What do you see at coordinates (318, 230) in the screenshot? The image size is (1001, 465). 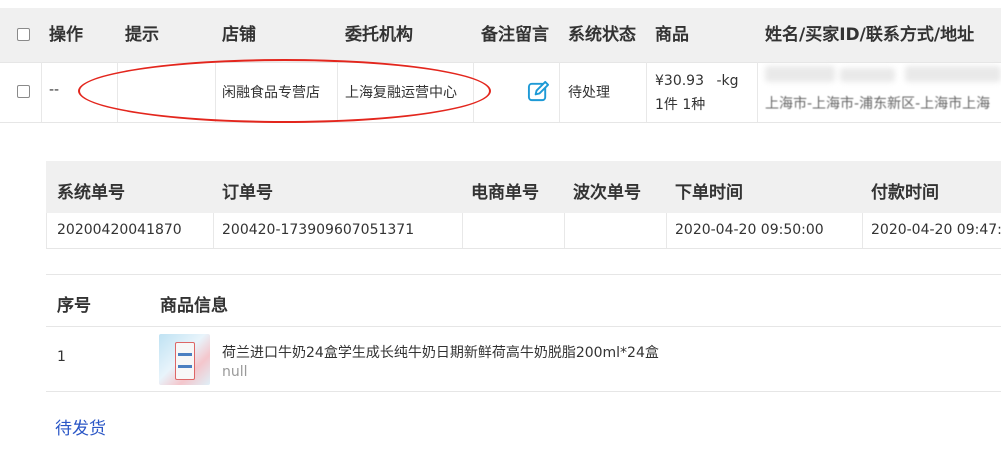 I see `cell-order-no: 200420-173909607051371` at bounding box center [318, 230].